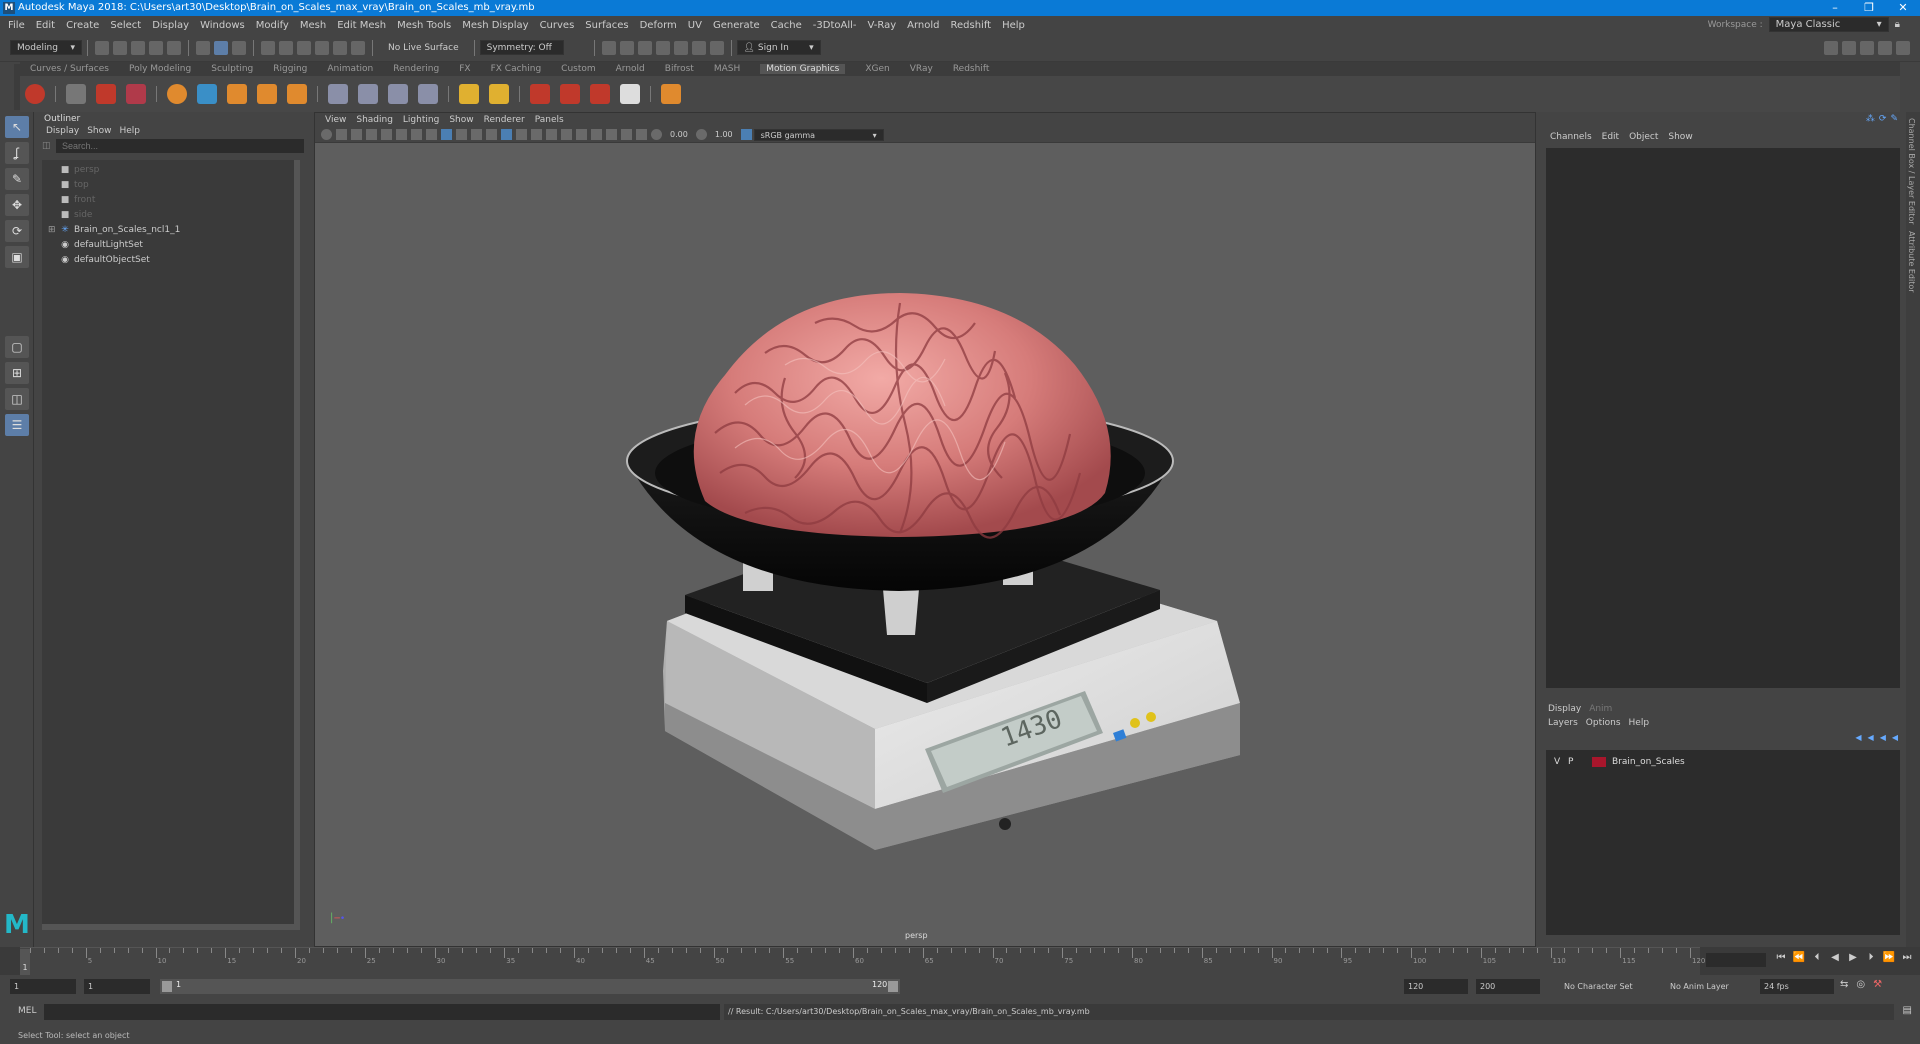 The image size is (1920, 1044). I want to click on loop-icon: ⇆, so click(1844, 984).